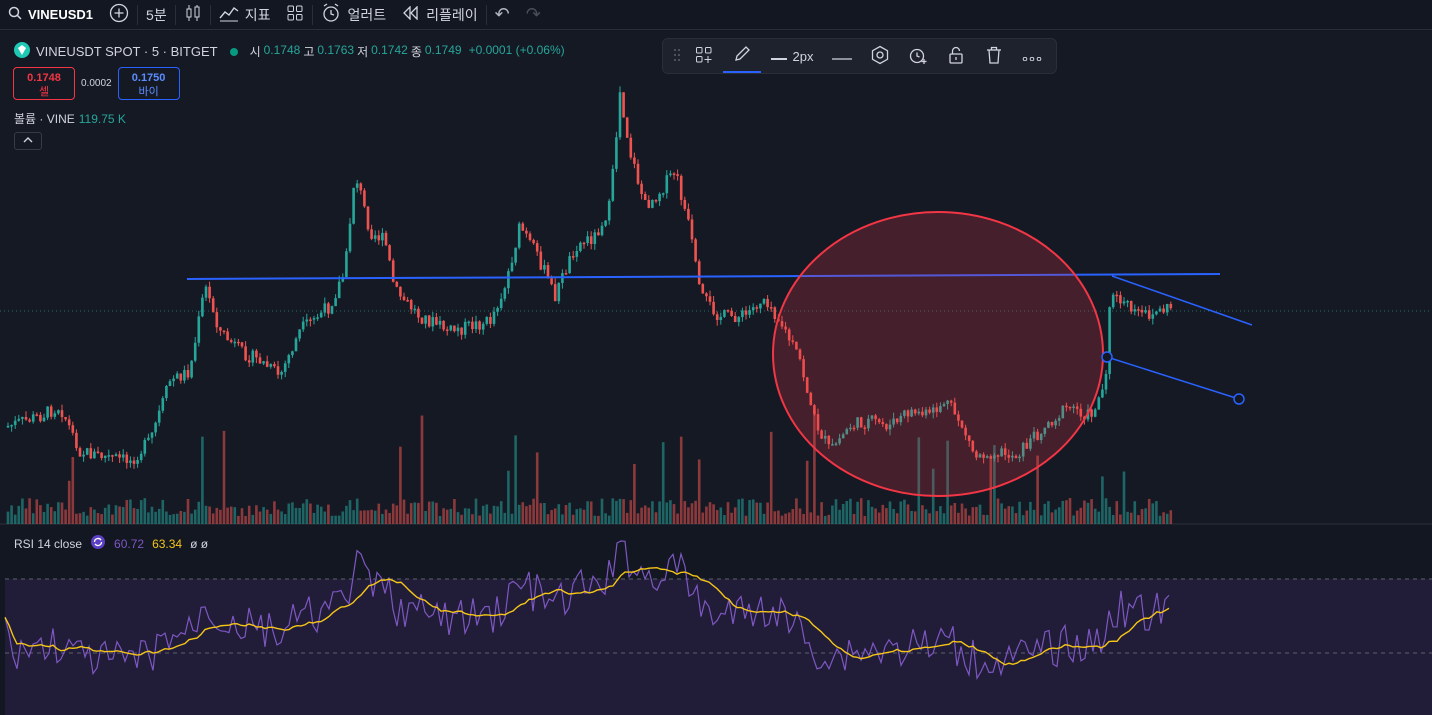  I want to click on interval-button: 5분, so click(156, 15).